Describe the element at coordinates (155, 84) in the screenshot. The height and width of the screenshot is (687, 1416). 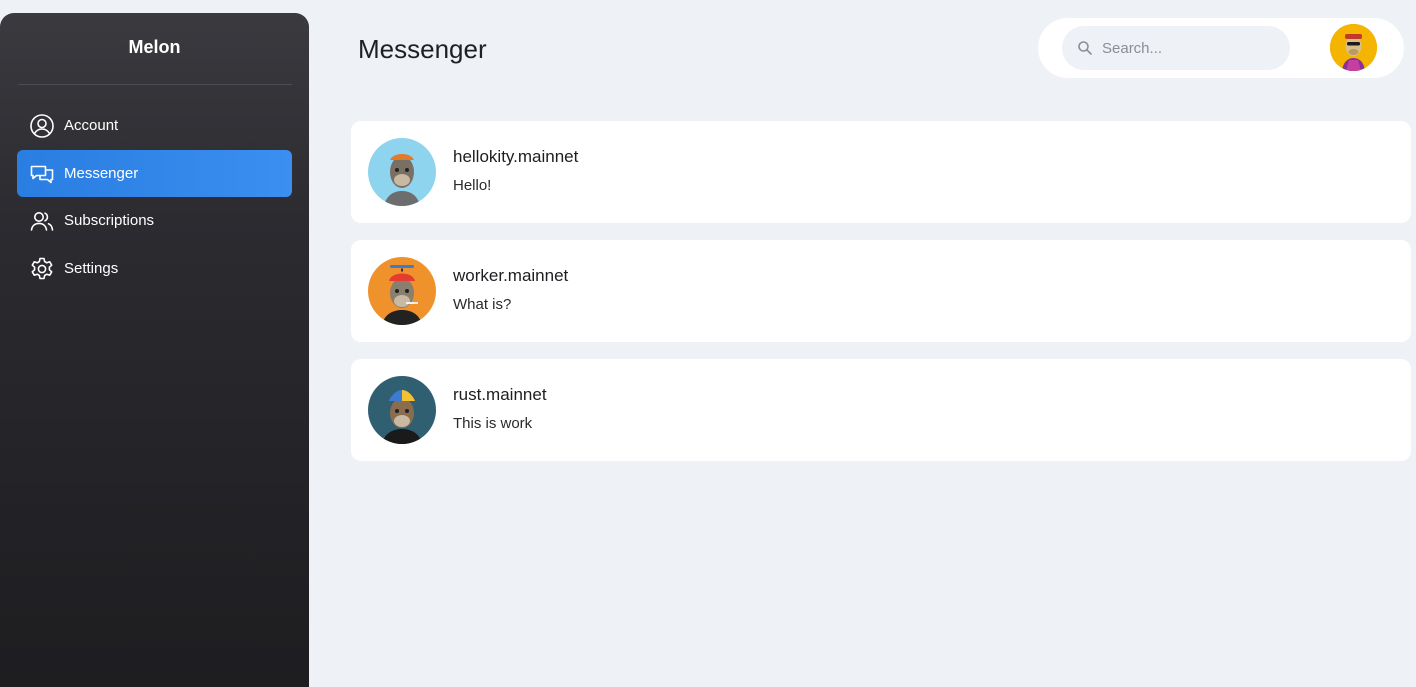
I see `sidebar-divider` at that location.